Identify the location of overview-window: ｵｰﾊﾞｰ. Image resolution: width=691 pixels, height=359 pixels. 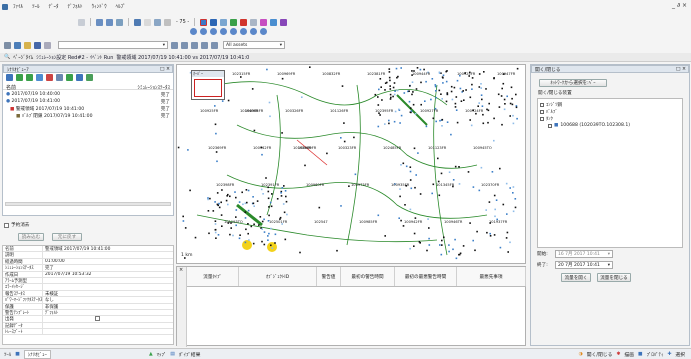
(208, 85).